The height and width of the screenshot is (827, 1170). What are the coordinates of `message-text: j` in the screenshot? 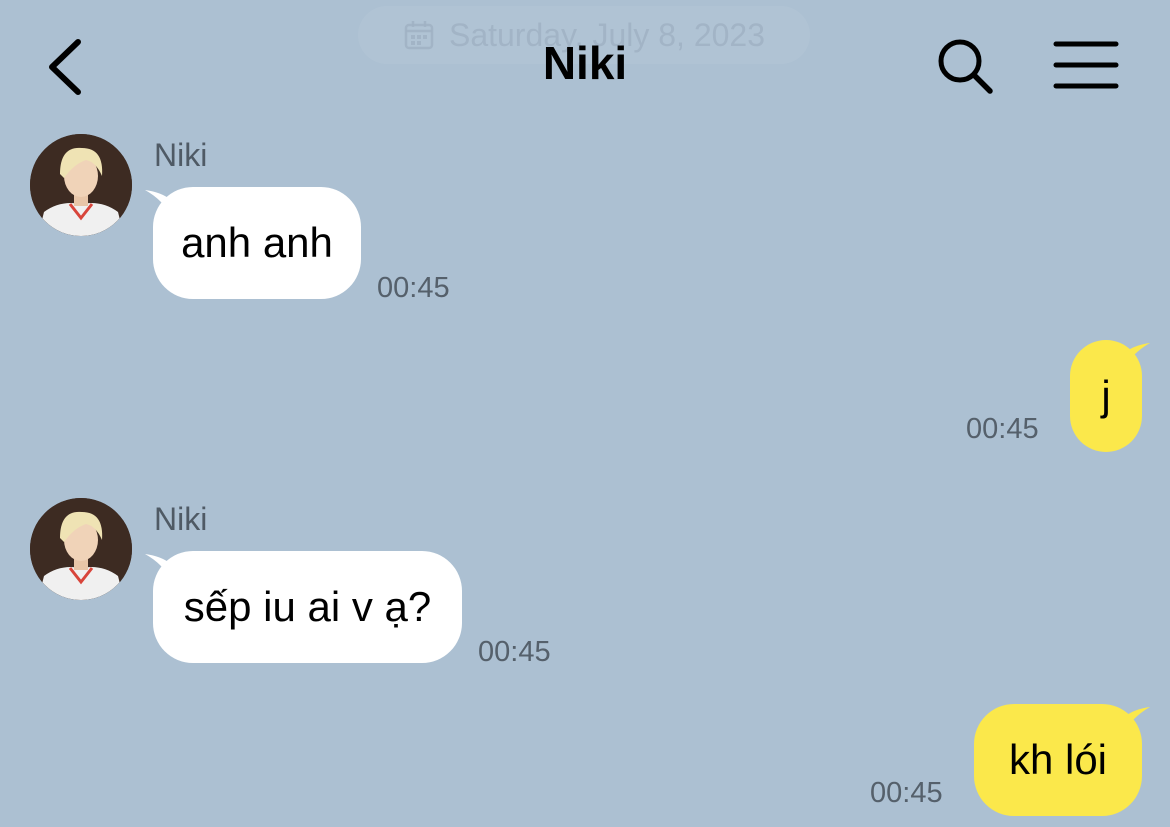 It's located at (1106, 395).